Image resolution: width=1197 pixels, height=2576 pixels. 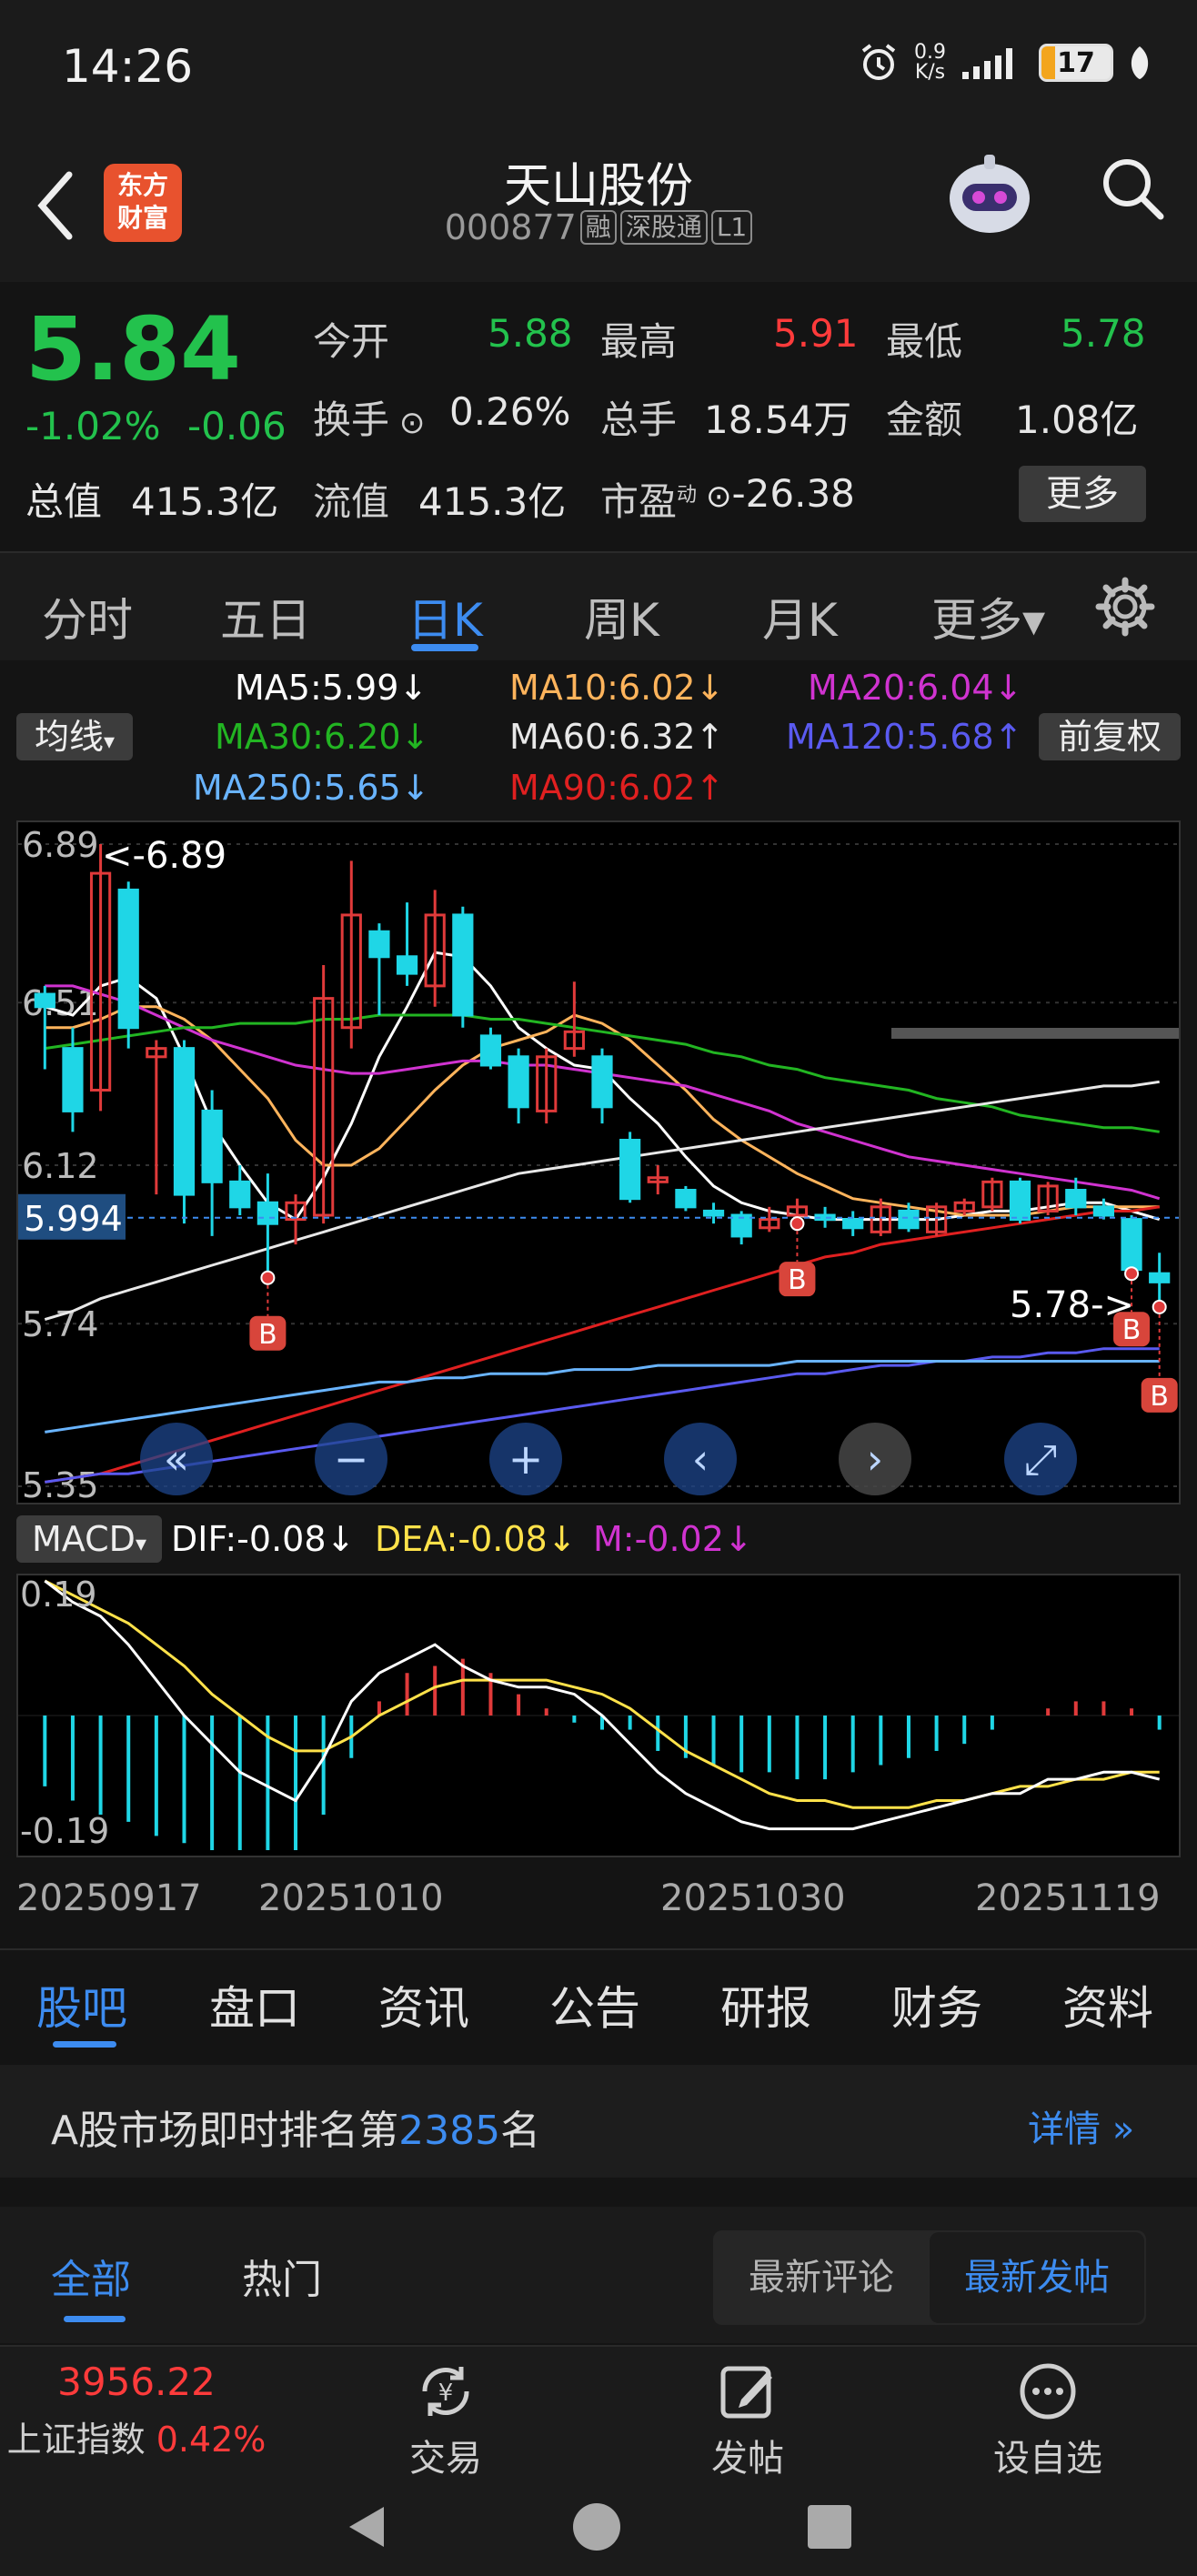 What do you see at coordinates (351, 341) in the screenshot?
I see `open-label: 今开` at bounding box center [351, 341].